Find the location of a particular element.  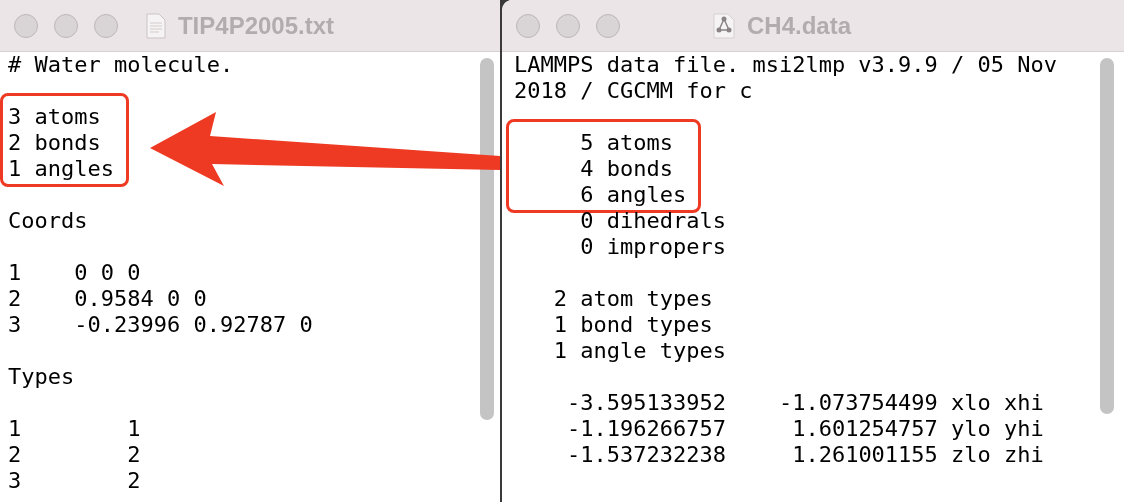

text-line: 0 impropers is located at coordinates (652, 247).